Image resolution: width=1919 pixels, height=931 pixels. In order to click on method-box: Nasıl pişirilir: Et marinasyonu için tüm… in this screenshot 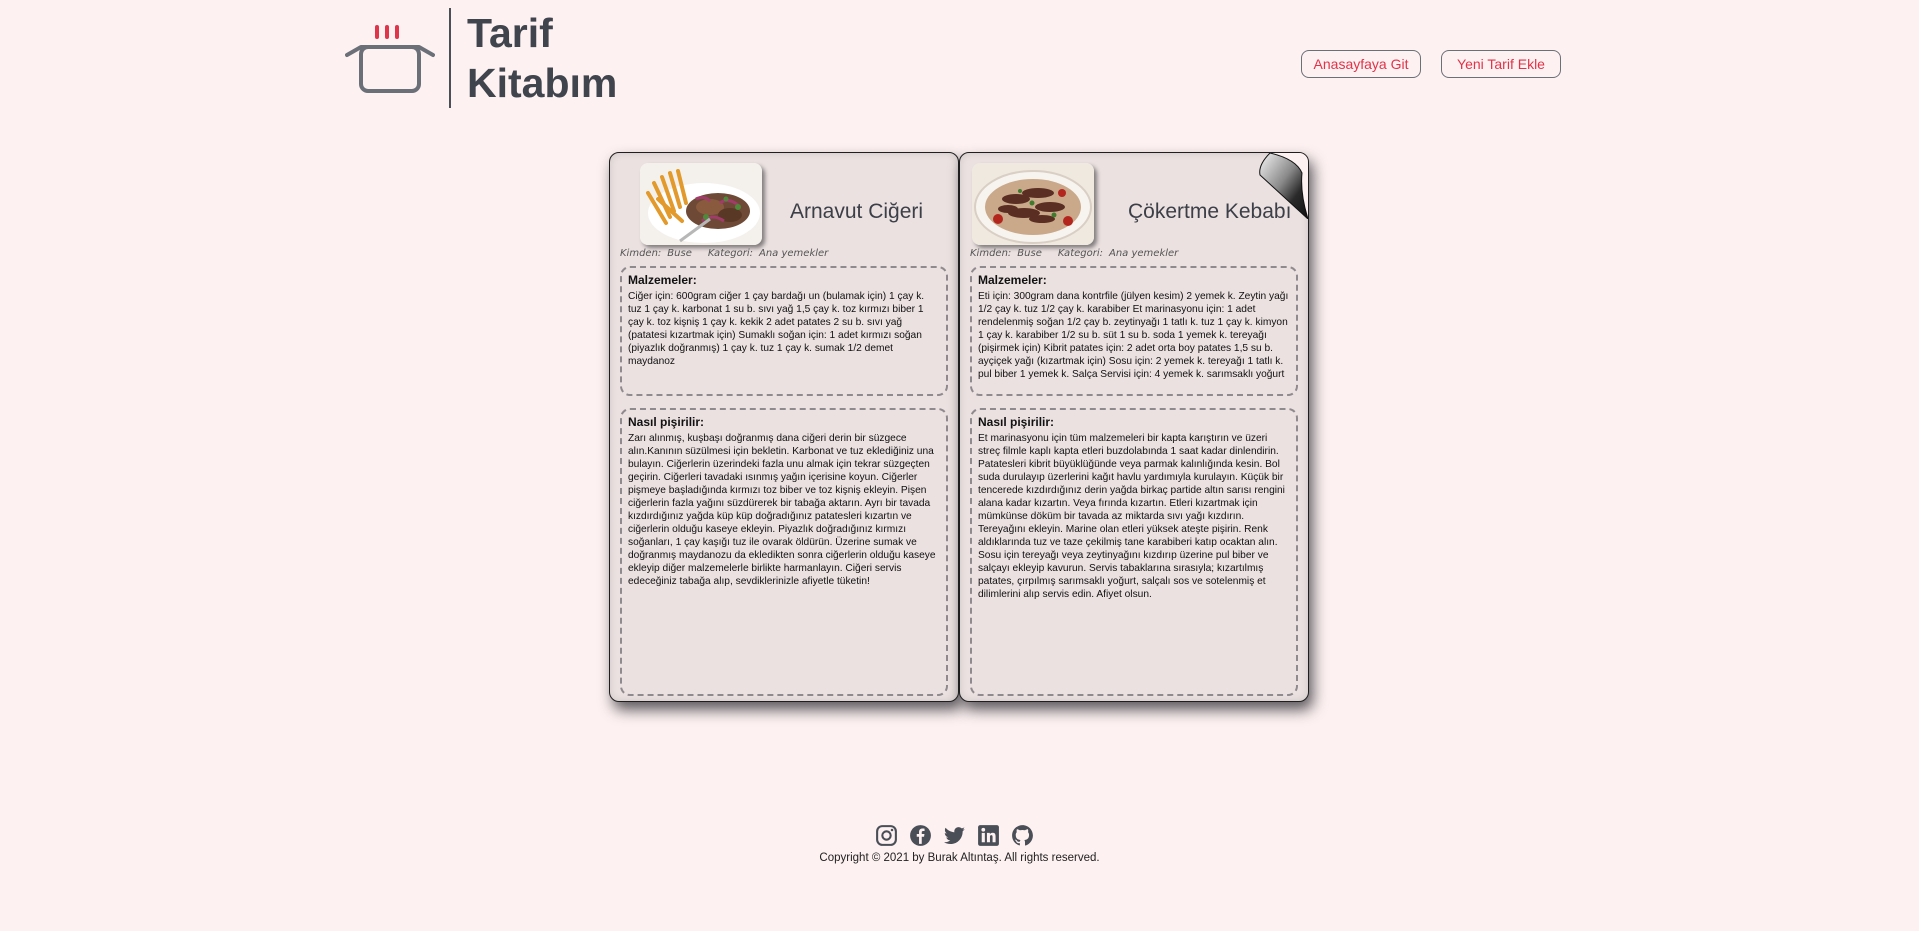, I will do `click(1134, 552)`.